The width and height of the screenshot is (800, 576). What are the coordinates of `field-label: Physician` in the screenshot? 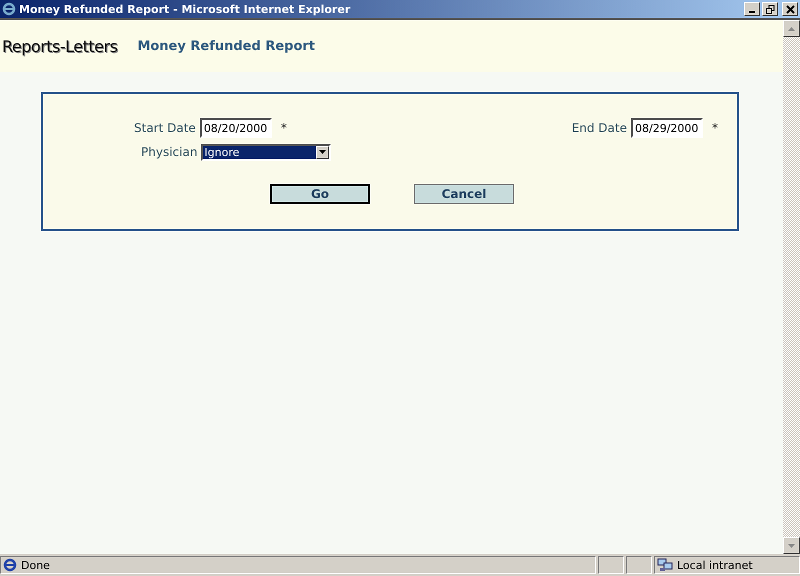 It's located at (169, 152).